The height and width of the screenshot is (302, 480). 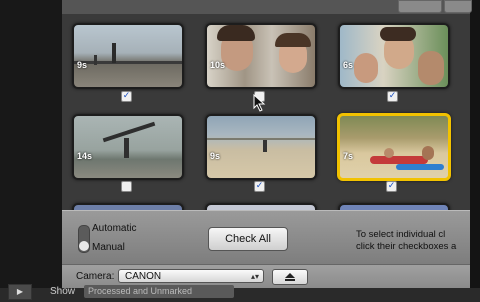 I want to click on clip-duration: 6s, so click(x=348, y=65).